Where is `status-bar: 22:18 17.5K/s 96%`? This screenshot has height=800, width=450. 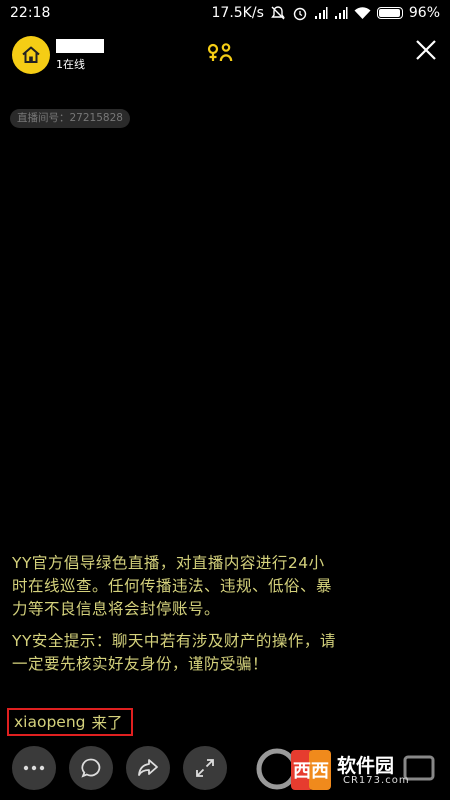
status-bar: 22:18 17.5K/s 96% is located at coordinates (225, 13).